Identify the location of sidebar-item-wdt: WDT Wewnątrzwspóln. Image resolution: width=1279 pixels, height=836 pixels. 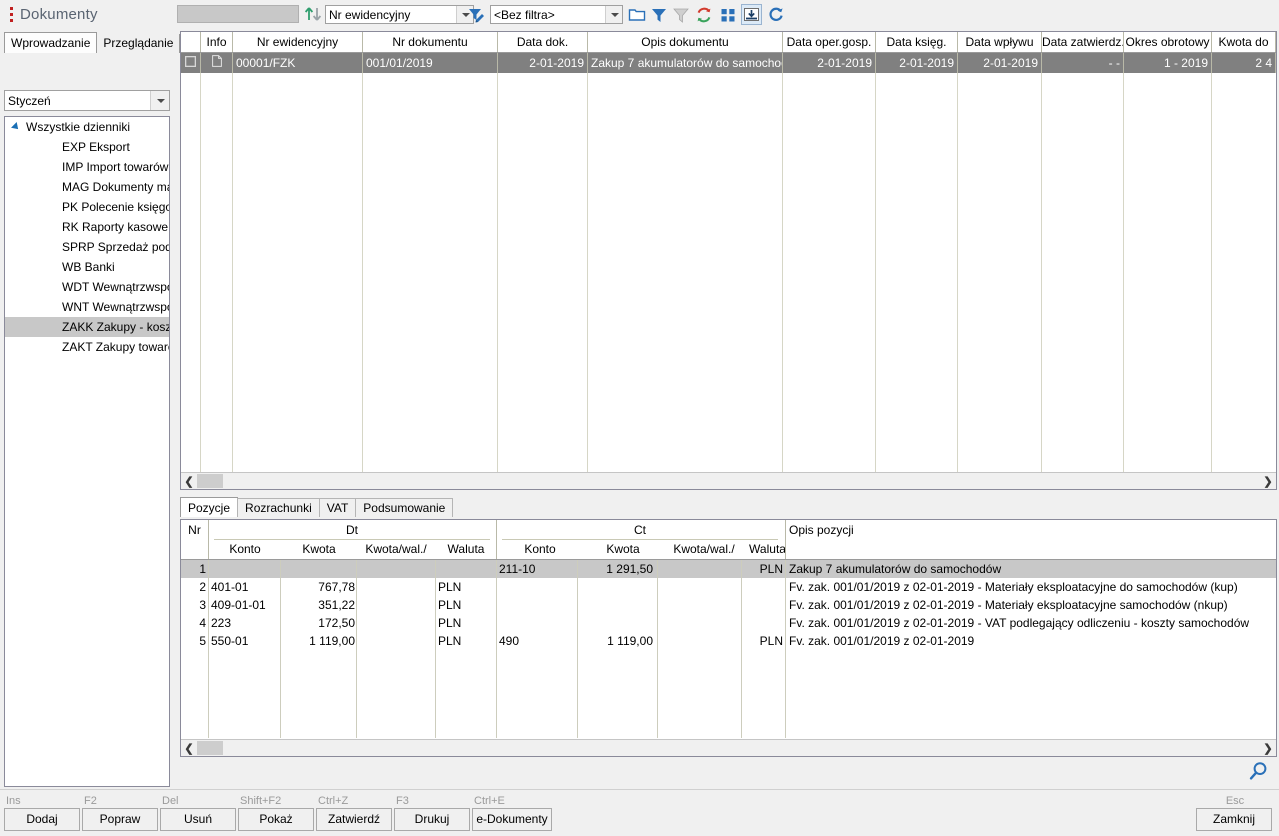
(87, 287).